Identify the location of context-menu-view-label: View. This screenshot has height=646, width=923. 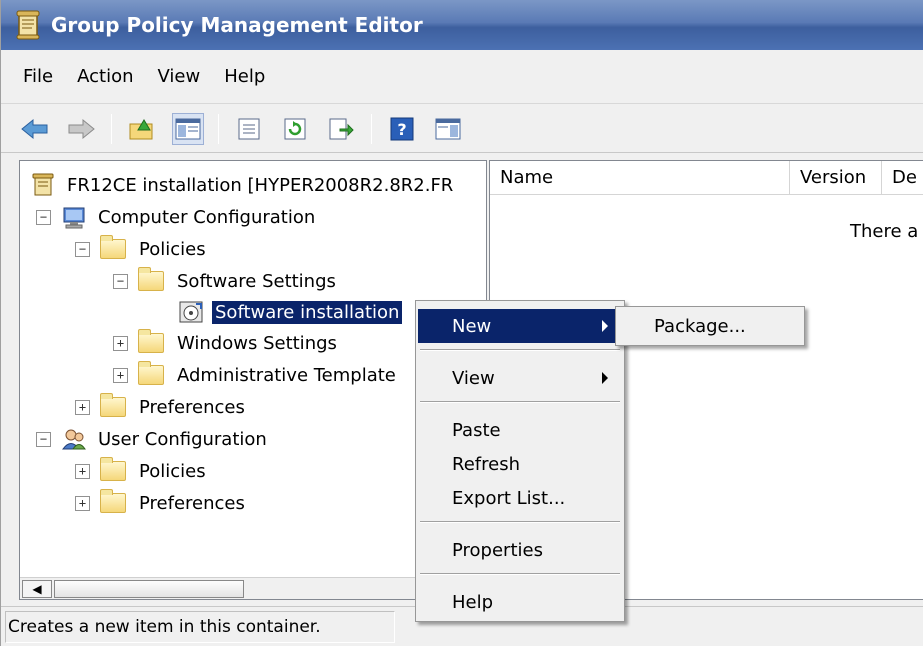
(473, 378).